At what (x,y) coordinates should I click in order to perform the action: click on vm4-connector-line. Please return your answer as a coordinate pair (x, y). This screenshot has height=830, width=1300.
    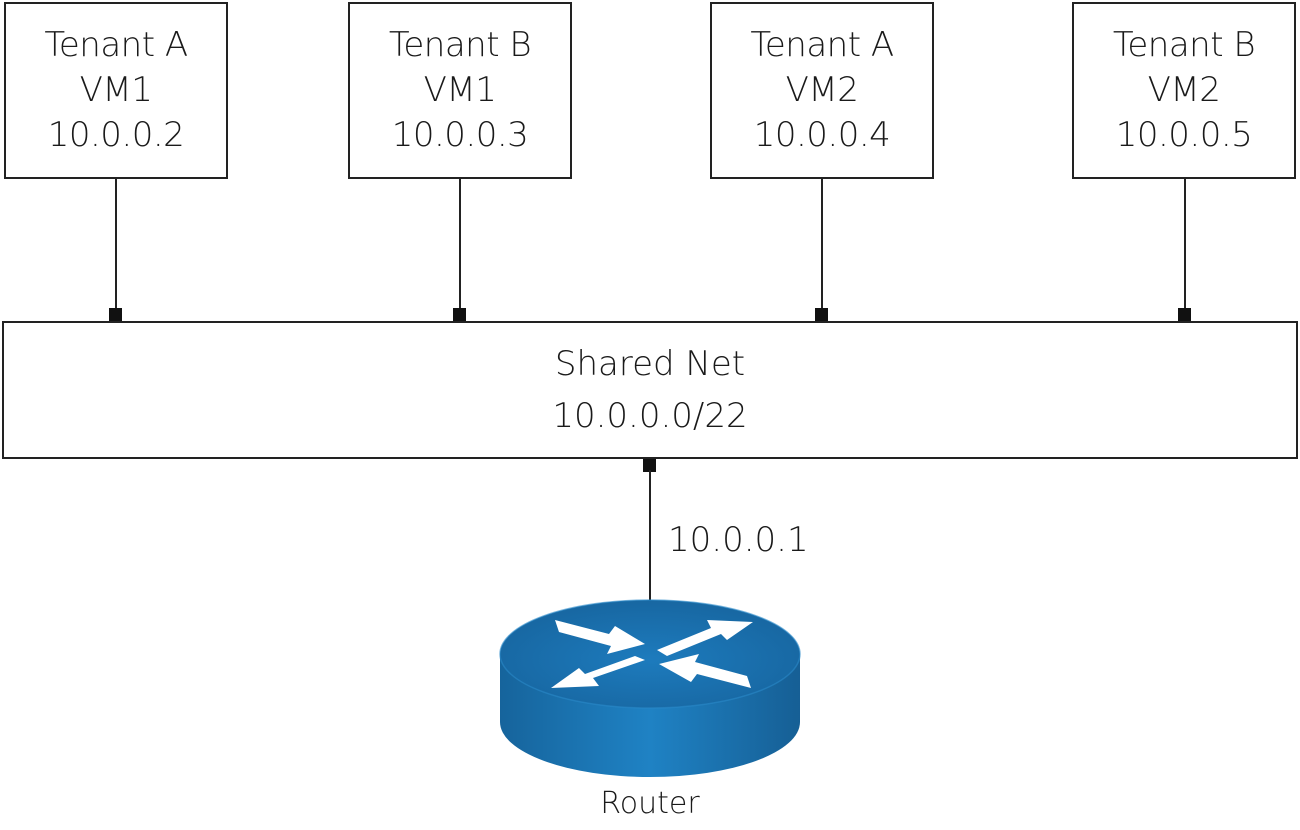
    Looking at the image, I should click on (1185, 244).